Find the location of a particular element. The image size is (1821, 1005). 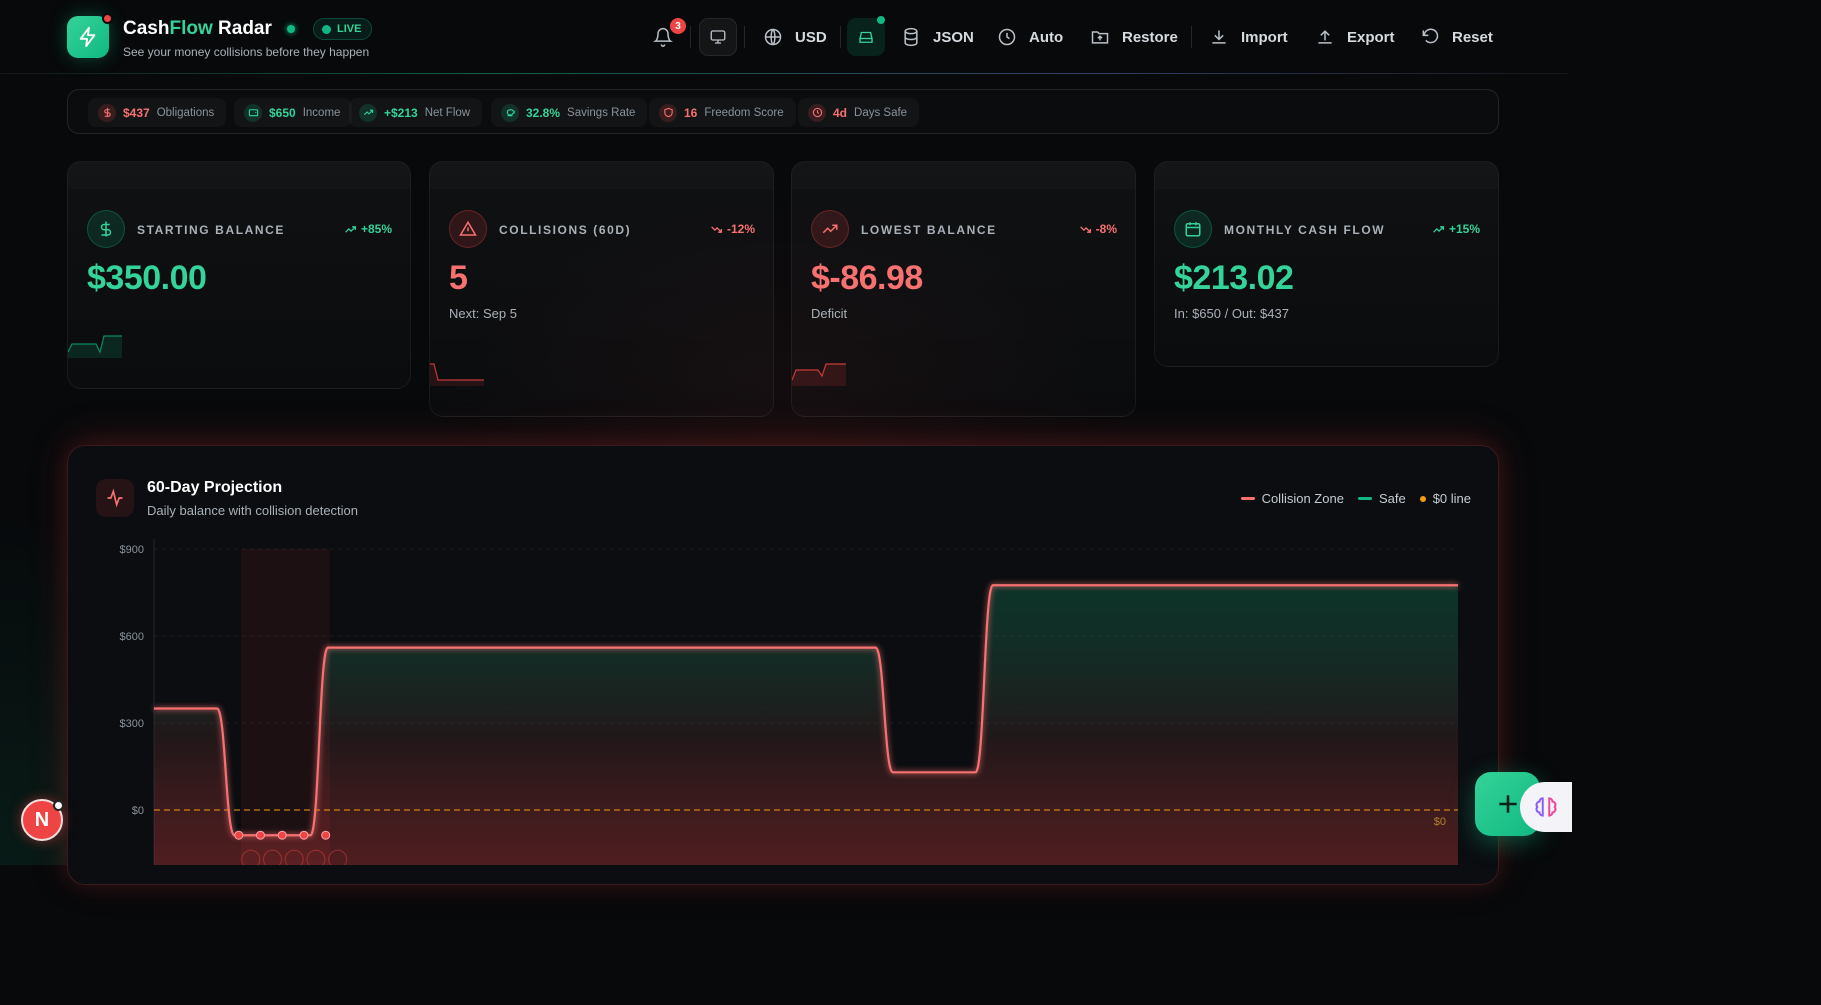

zero-line-label: $0 is located at coordinates (1440, 822).